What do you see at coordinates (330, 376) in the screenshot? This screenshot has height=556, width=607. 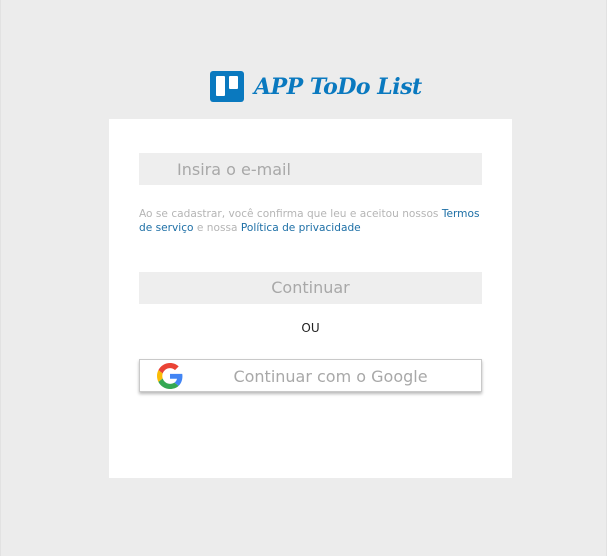 I see `google-button-label: Continuar com o Google` at bounding box center [330, 376].